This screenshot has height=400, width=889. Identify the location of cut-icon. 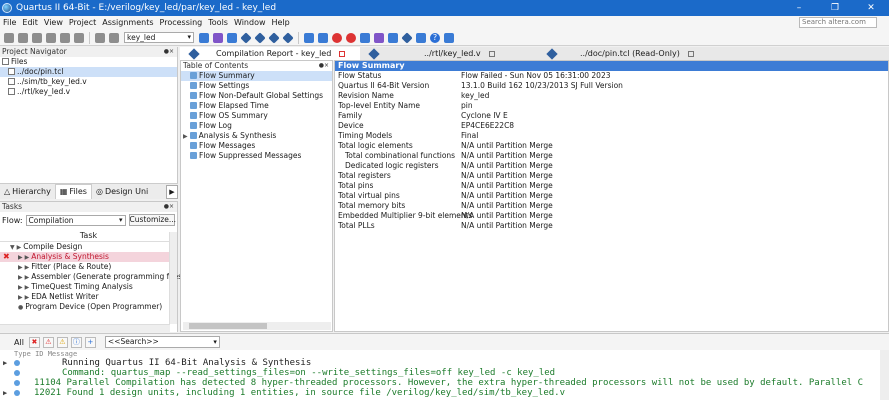
(51, 37).